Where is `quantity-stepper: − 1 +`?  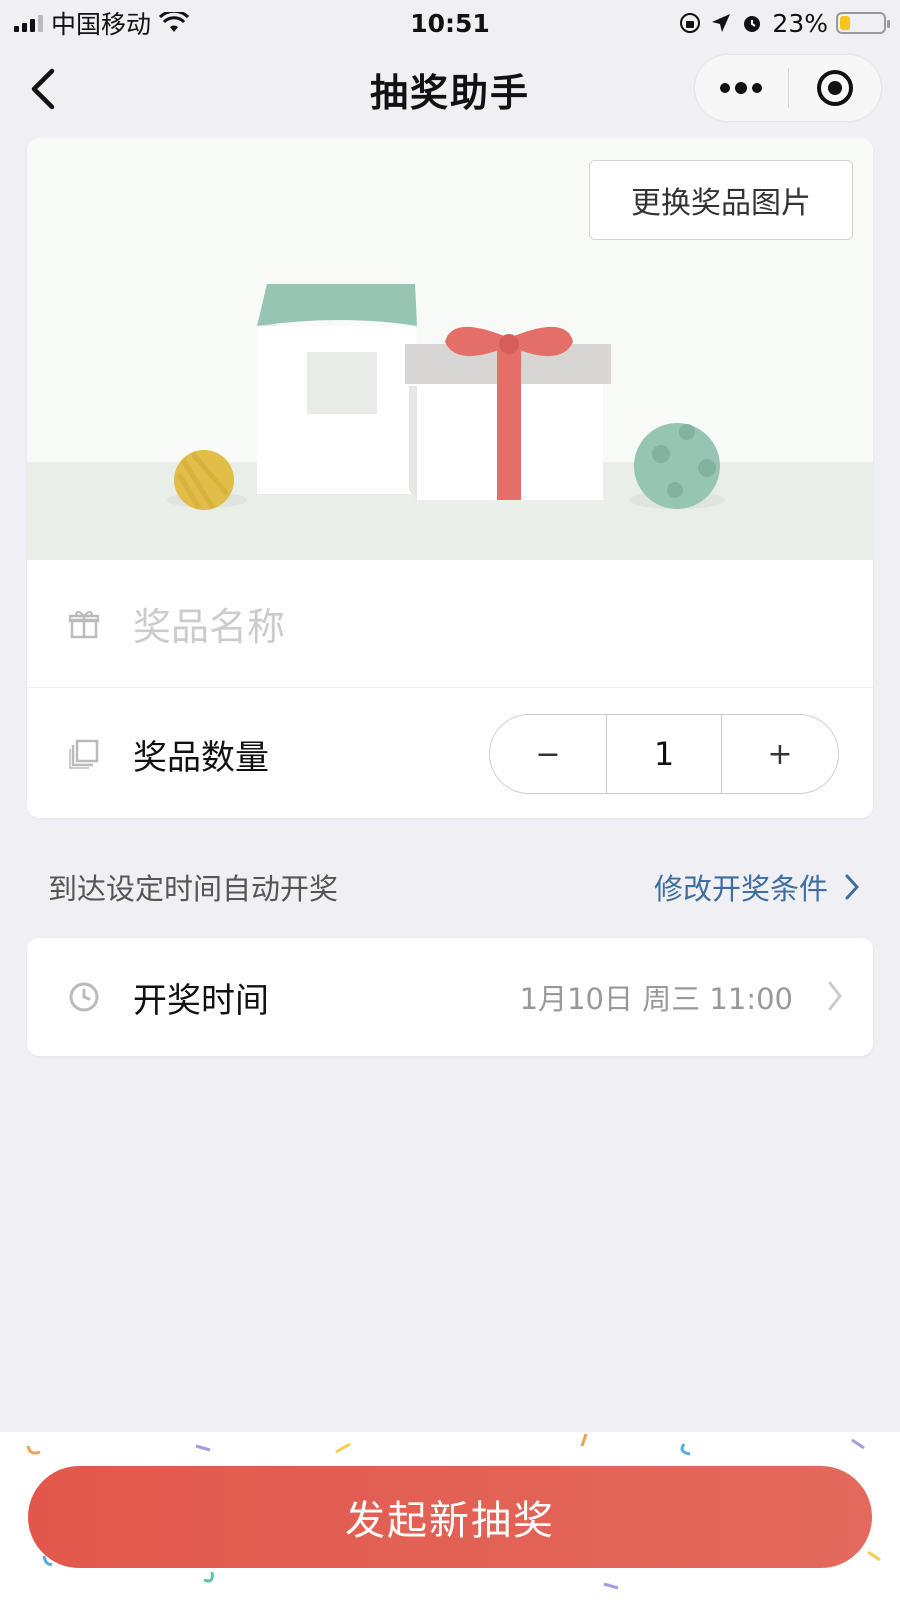
quantity-stepper: − 1 + is located at coordinates (664, 754).